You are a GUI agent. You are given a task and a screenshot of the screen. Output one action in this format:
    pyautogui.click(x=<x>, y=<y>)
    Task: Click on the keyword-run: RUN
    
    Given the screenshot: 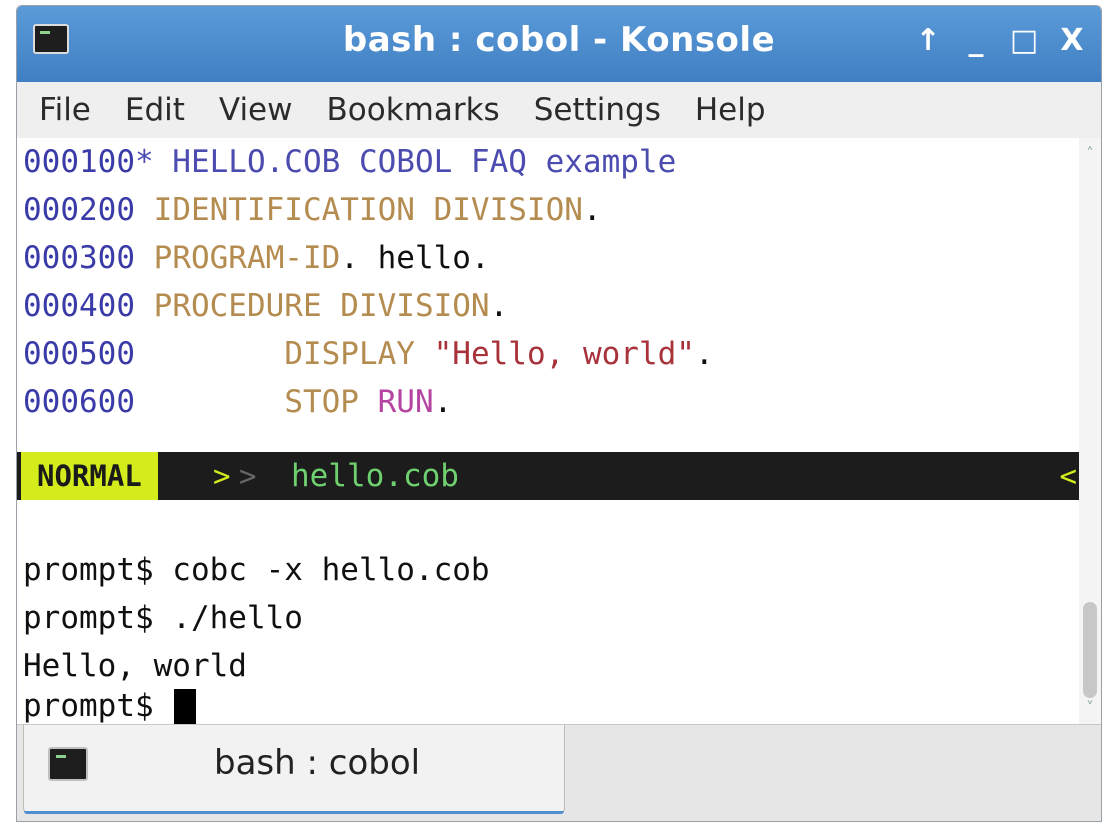 What is the action you would take?
    pyautogui.click(x=405, y=402)
    